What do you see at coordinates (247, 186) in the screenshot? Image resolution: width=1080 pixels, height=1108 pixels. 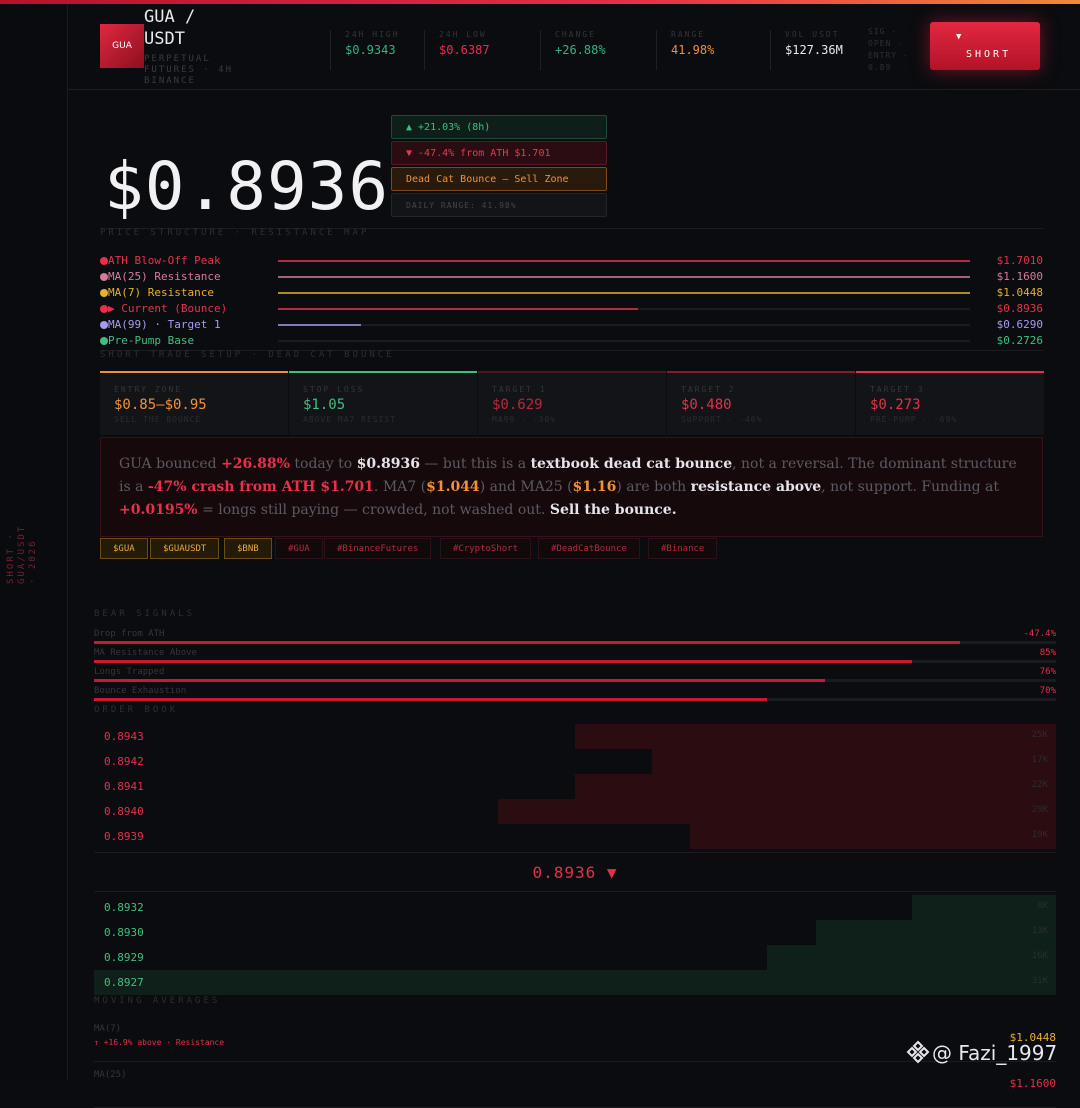 I see `current-price: $0.8936` at bounding box center [247, 186].